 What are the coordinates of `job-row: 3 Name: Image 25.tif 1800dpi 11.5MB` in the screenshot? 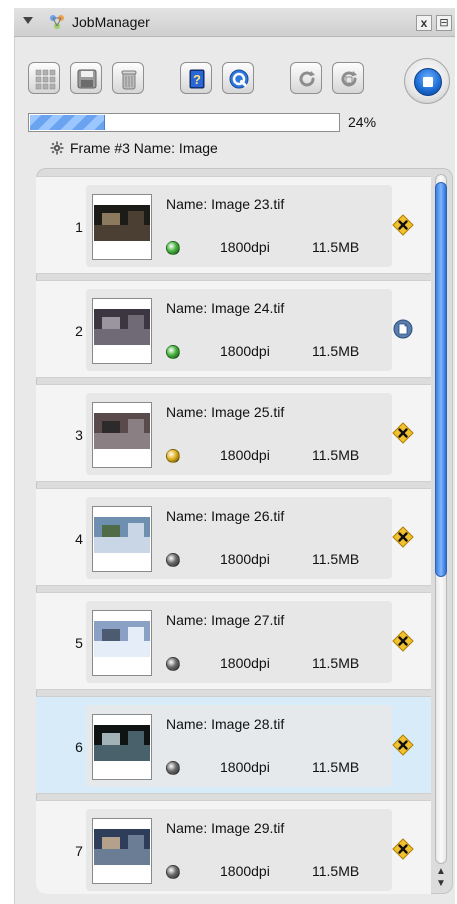 It's located at (233, 433).